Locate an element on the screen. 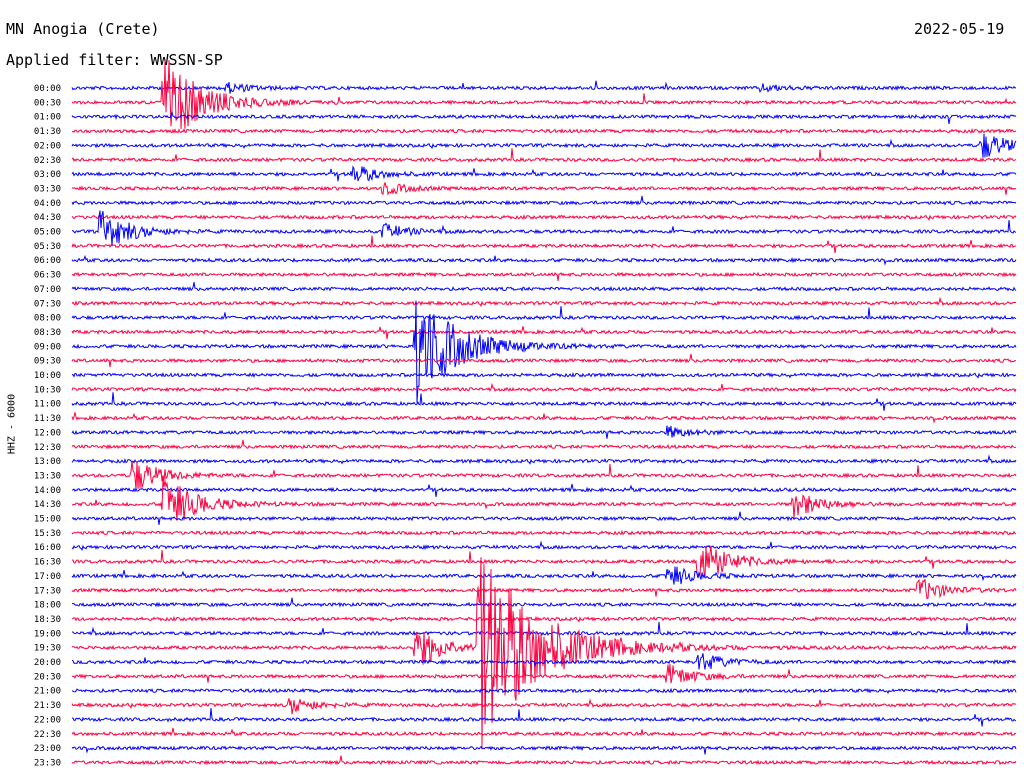 The image size is (1024, 780). row-time-label: 04:00 is located at coordinates (47, 204).